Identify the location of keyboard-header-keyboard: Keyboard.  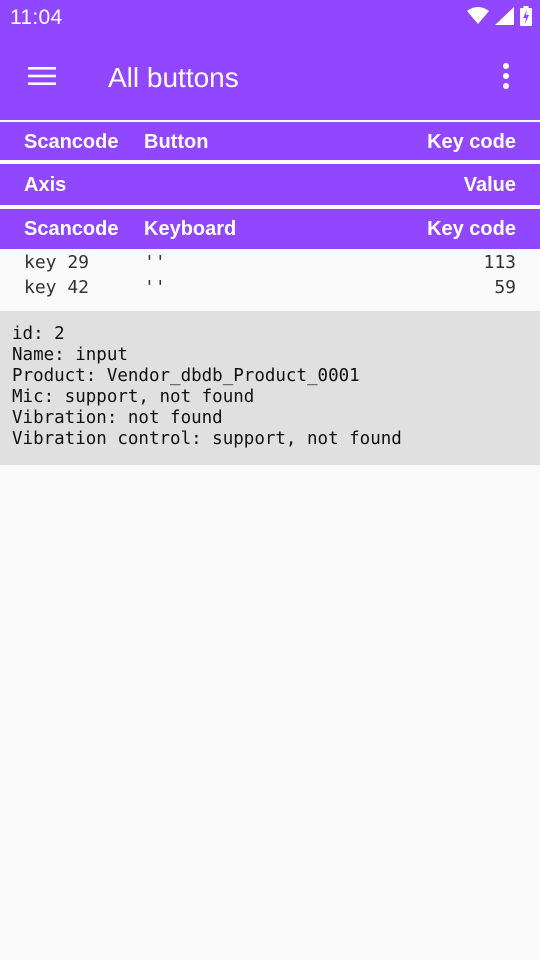
(190, 229).